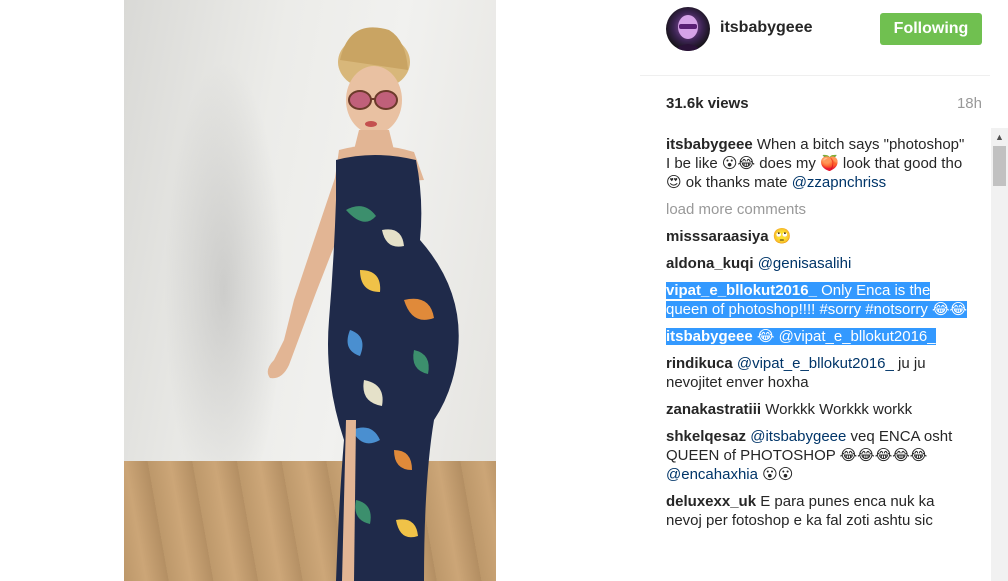 The image size is (1008, 581). Describe the element at coordinates (818, 209) in the screenshot. I see `load-more-comments-link: load more comments` at that location.